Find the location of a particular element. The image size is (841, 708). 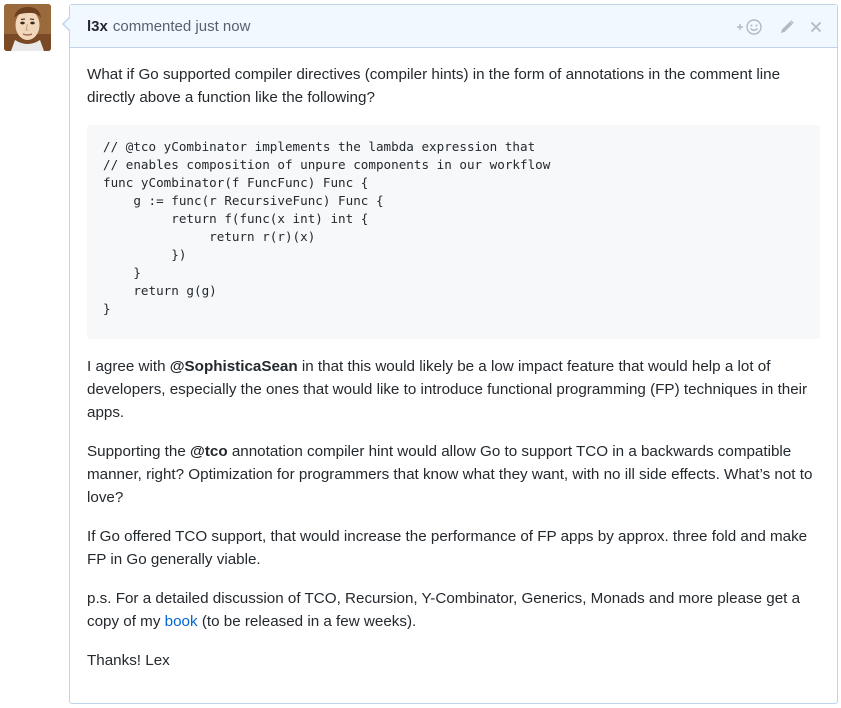

close-icon is located at coordinates (816, 26).